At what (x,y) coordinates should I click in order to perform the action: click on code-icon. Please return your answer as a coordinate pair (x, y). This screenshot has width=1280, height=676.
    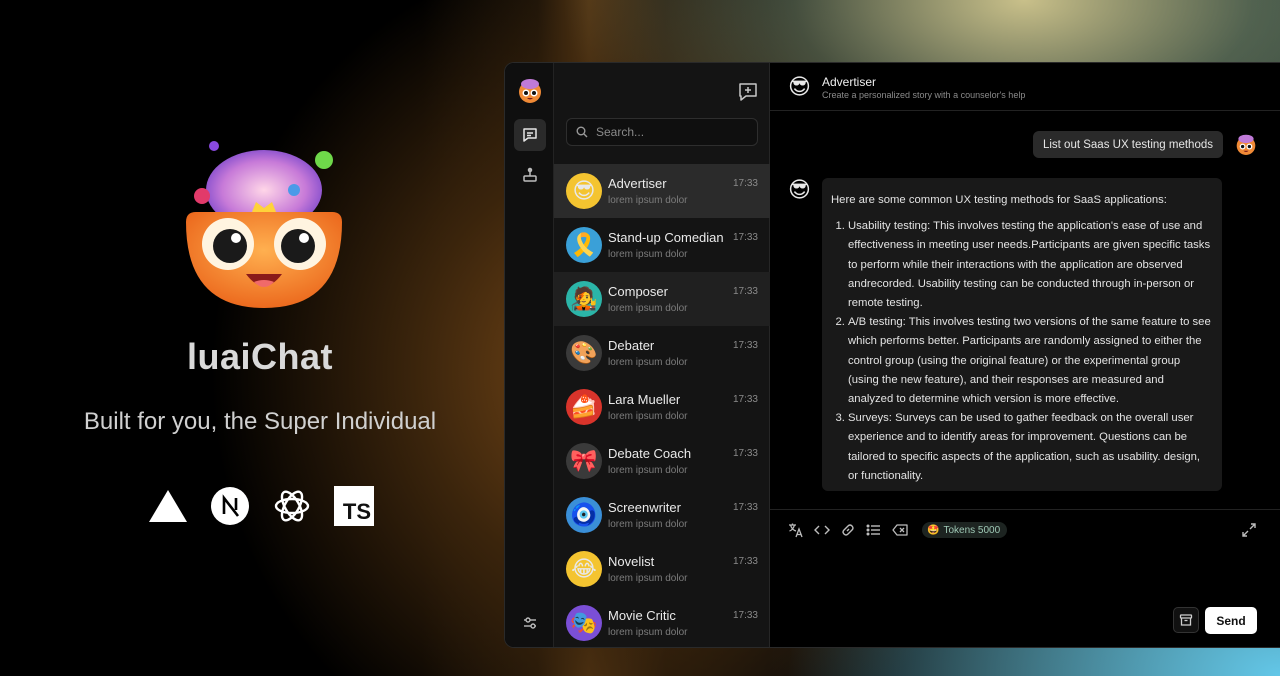
    Looking at the image, I should click on (822, 530).